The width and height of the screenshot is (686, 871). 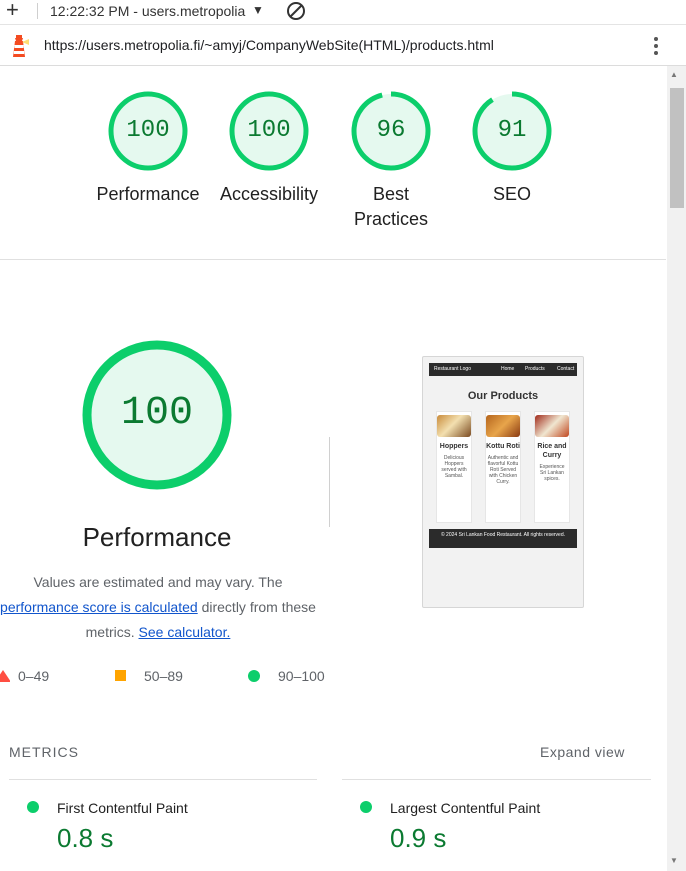 I want to click on gauge-label: Accessibility, so click(x=269, y=194).